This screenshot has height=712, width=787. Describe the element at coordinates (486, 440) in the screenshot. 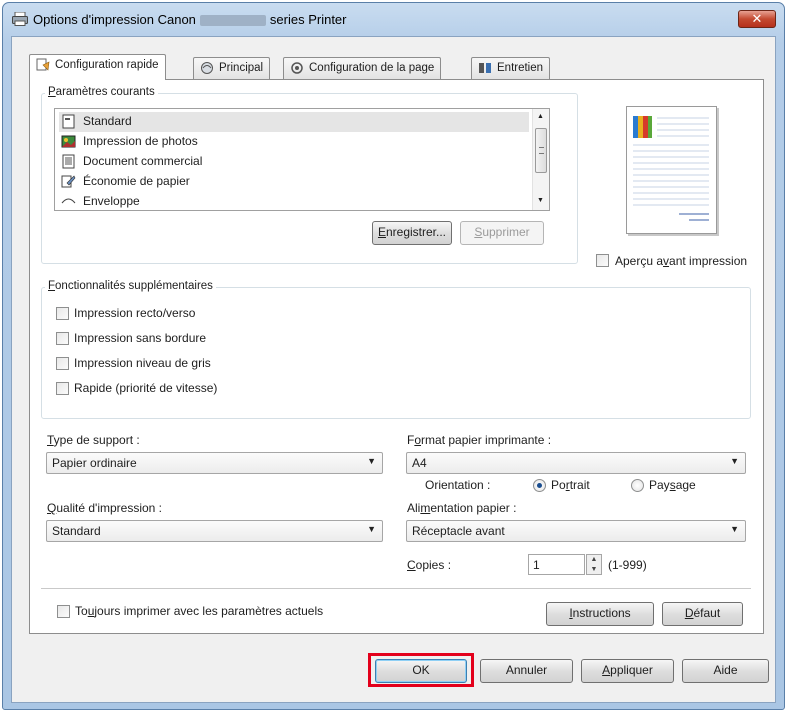

I see `label-part: rmat papier imprimante :` at that location.